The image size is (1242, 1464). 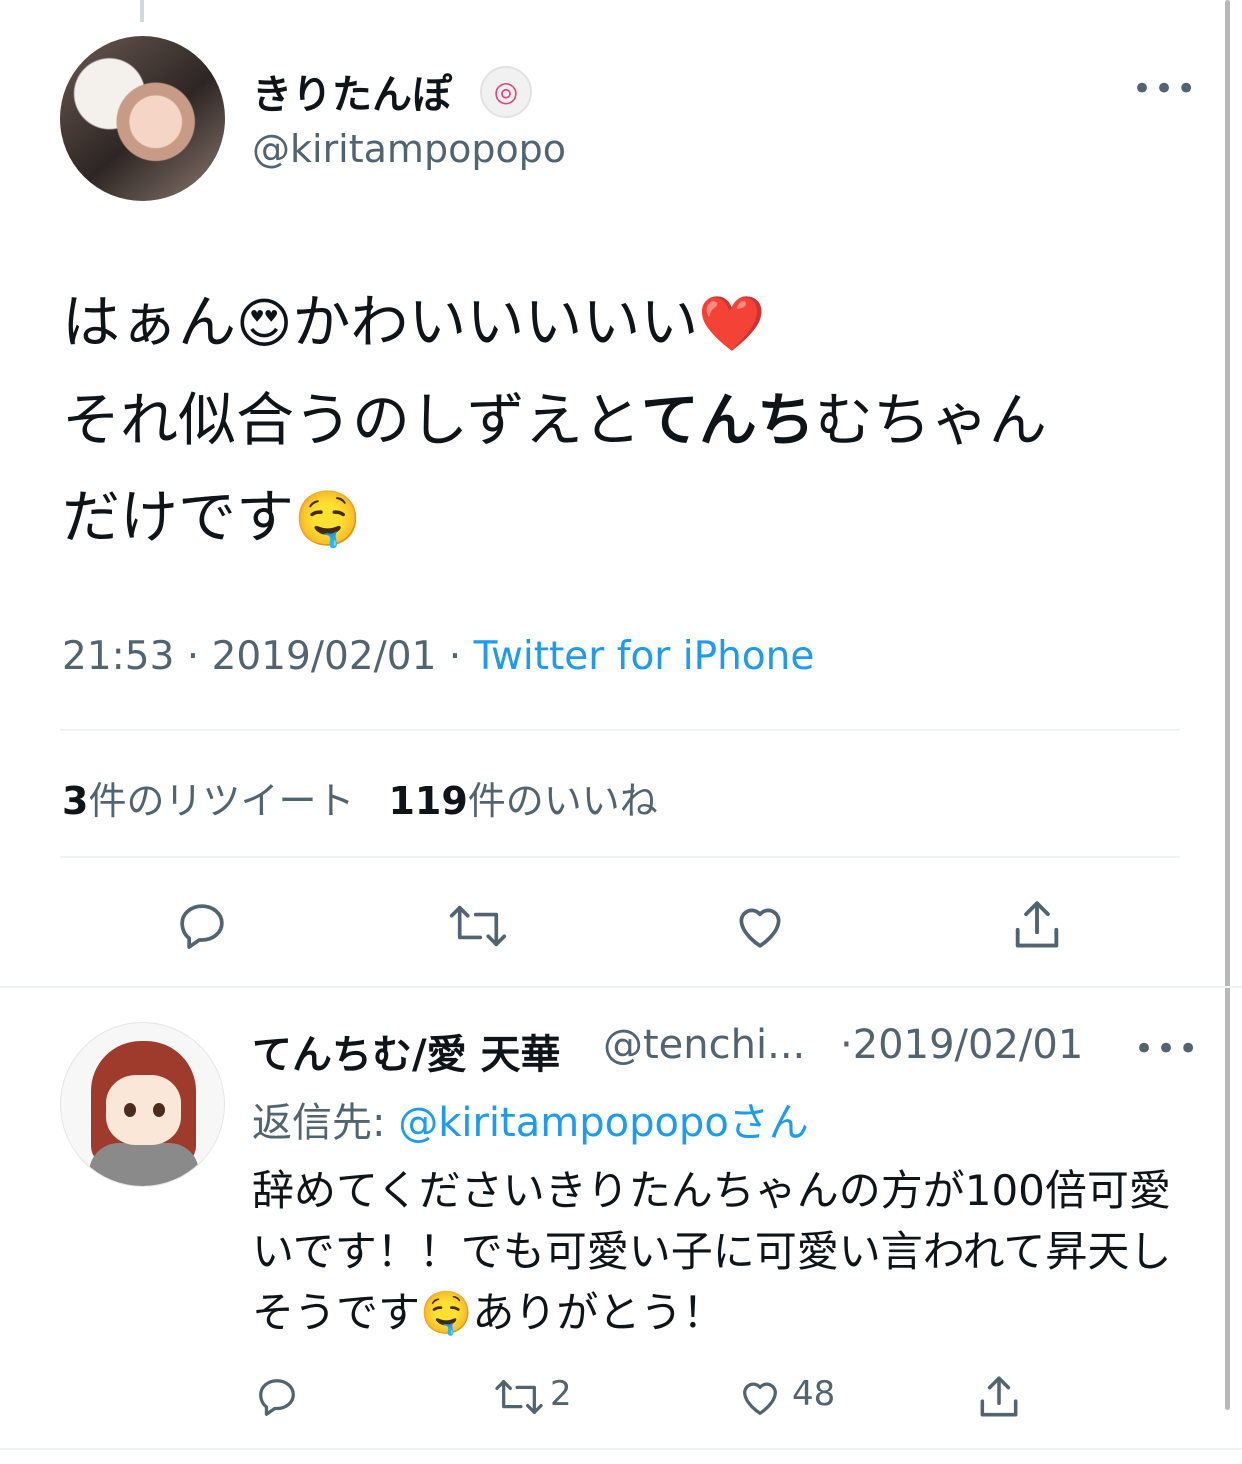 What do you see at coordinates (352, 91) in the screenshot?
I see `author-display-name: きりたんぽ` at bounding box center [352, 91].